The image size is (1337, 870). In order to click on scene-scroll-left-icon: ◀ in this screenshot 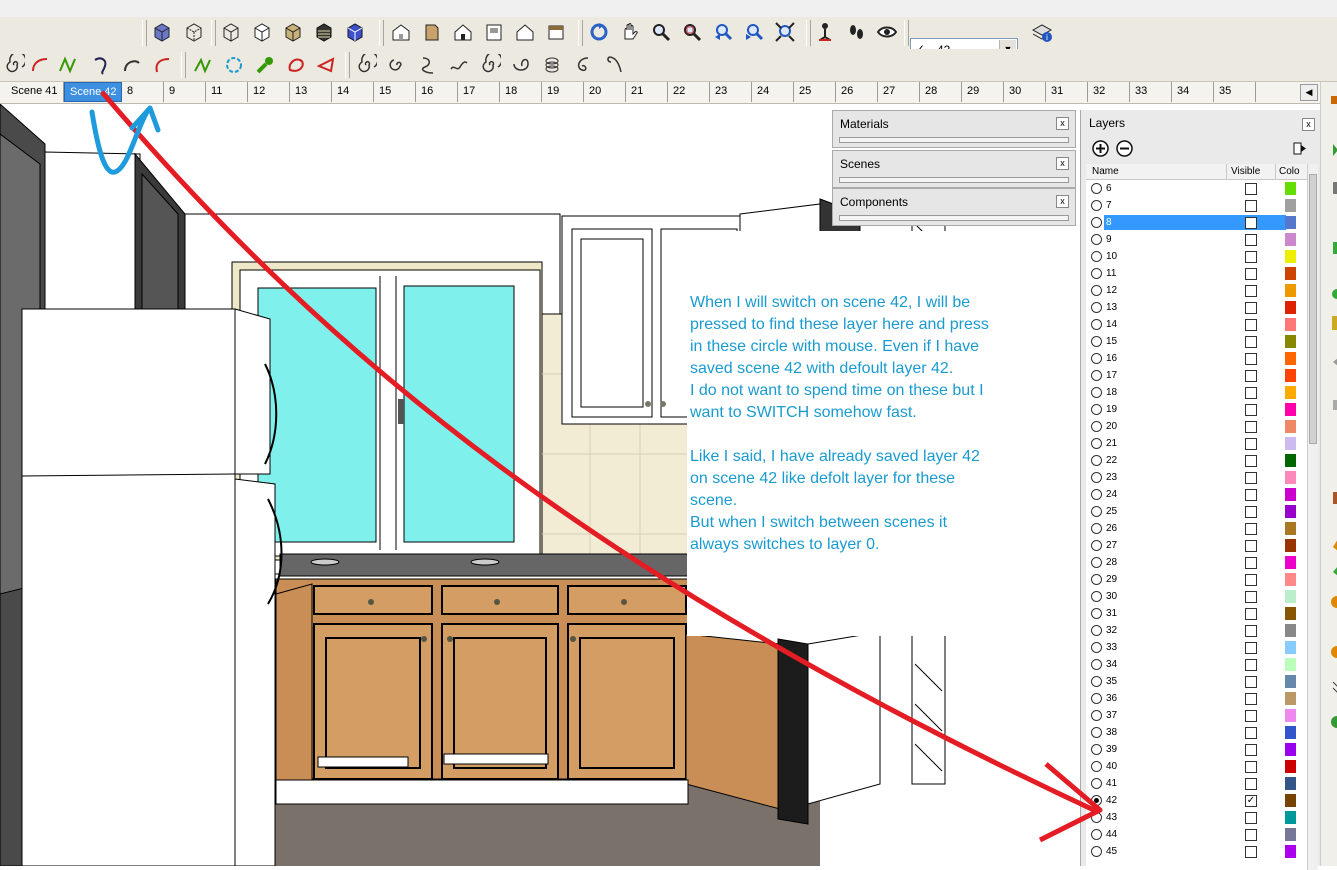, I will do `click(1309, 92)`.